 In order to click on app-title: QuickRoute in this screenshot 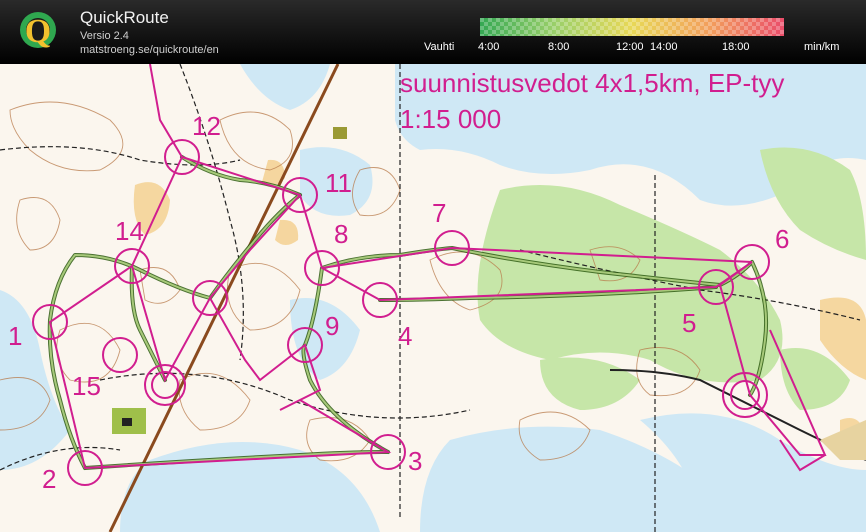, I will do `click(124, 17)`.